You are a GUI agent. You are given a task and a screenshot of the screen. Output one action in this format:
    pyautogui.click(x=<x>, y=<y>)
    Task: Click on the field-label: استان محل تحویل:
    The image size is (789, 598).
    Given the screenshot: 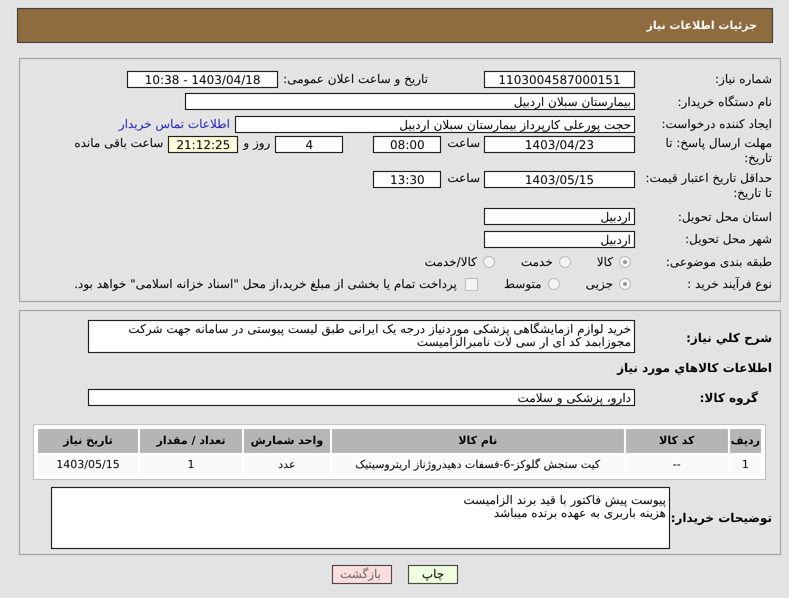 What is the action you would take?
    pyautogui.click(x=724, y=217)
    